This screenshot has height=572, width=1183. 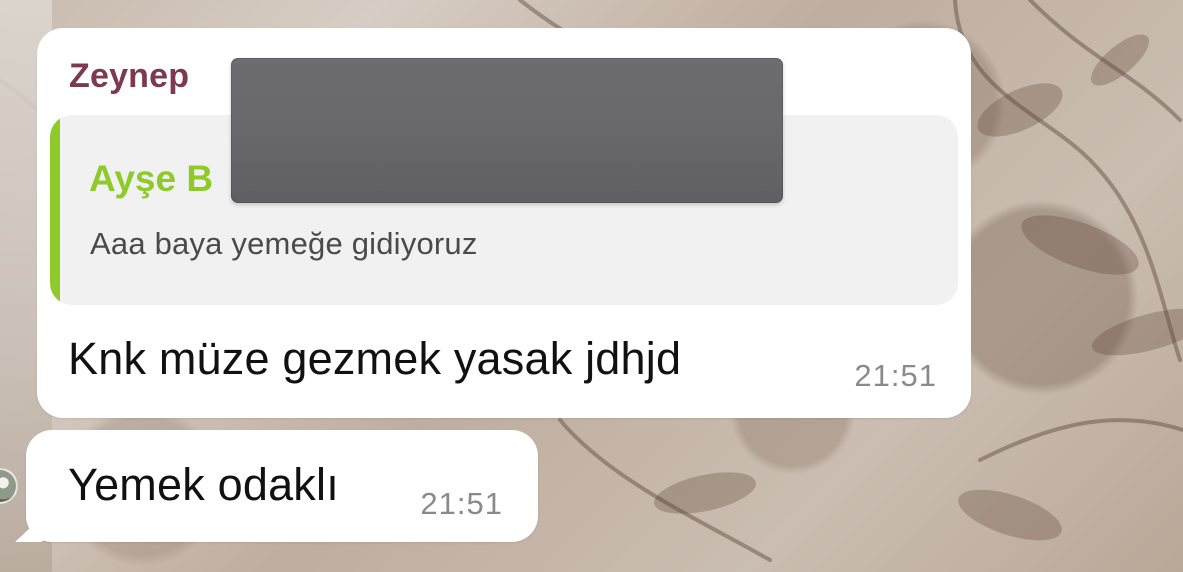 What do you see at coordinates (284, 243) in the screenshot?
I see `quoted-text: Aaa baya yemeğe gidiyoruz` at bounding box center [284, 243].